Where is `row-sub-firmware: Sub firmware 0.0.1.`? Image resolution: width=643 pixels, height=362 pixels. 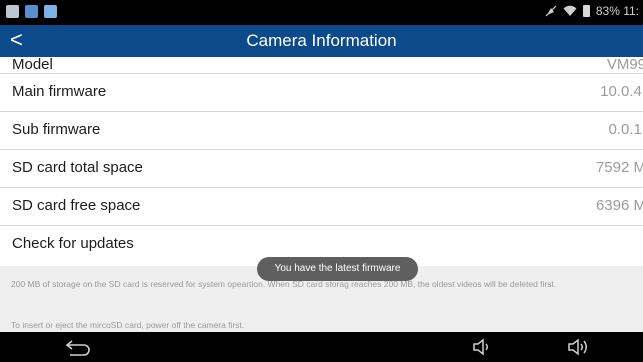
row-sub-firmware: Sub firmware 0.0.1. is located at coordinates (321, 131).